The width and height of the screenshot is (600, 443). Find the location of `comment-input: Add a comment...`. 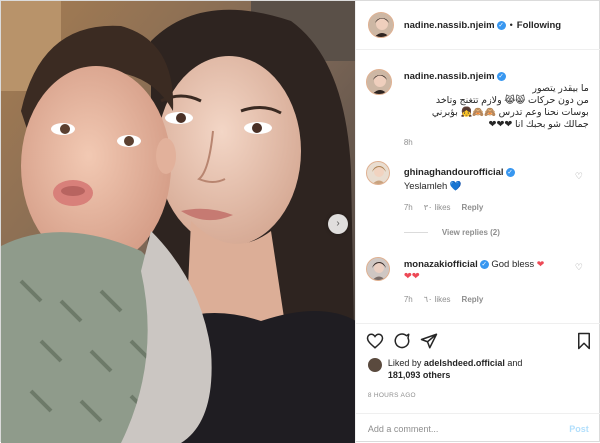

comment-input: Add a comment... is located at coordinates (468, 429).